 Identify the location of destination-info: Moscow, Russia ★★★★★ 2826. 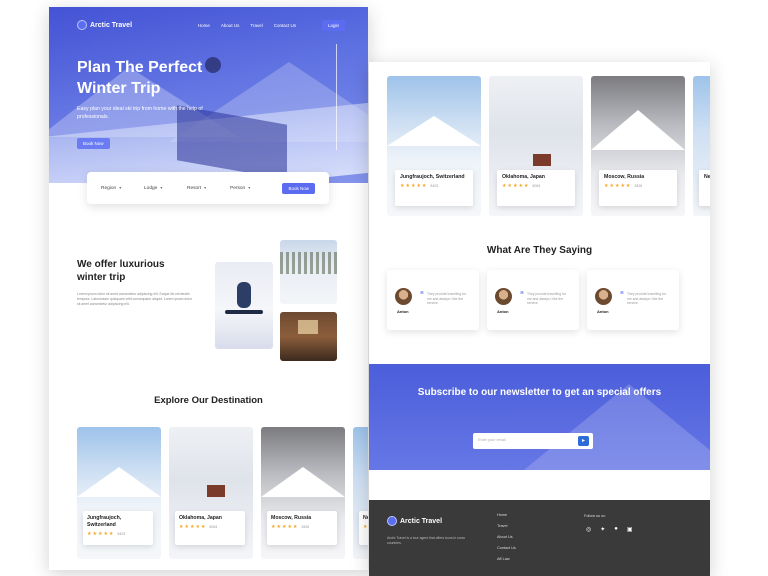
(638, 188).